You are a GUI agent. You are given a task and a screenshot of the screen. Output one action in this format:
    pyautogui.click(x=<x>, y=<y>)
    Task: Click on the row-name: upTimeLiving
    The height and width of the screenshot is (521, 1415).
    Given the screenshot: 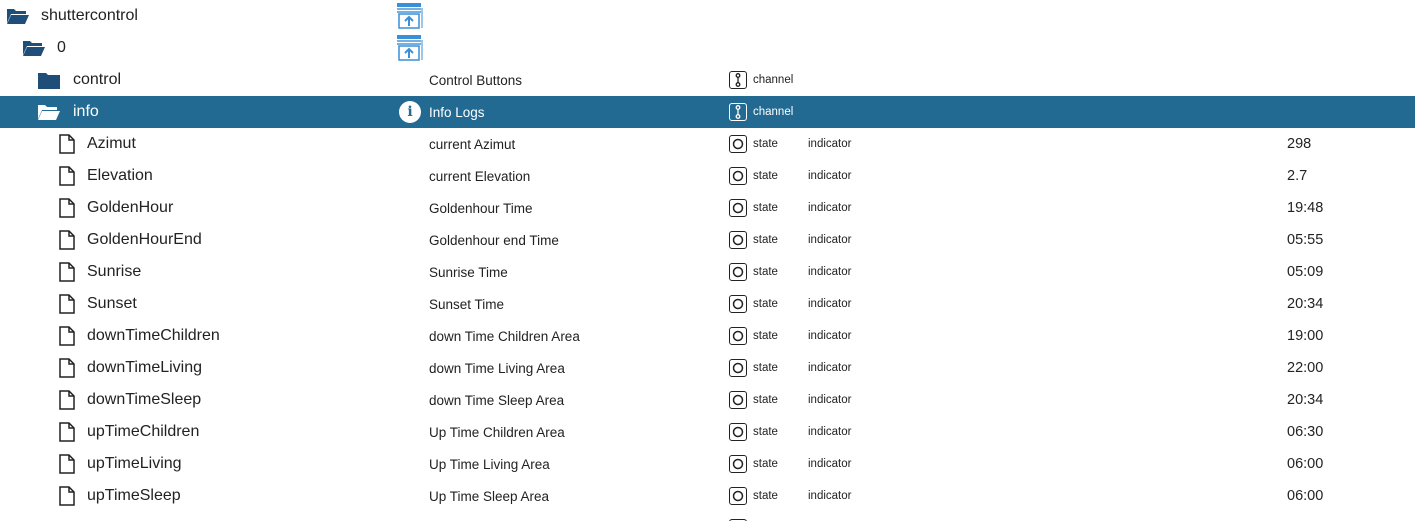 What is the action you would take?
    pyautogui.click(x=134, y=463)
    